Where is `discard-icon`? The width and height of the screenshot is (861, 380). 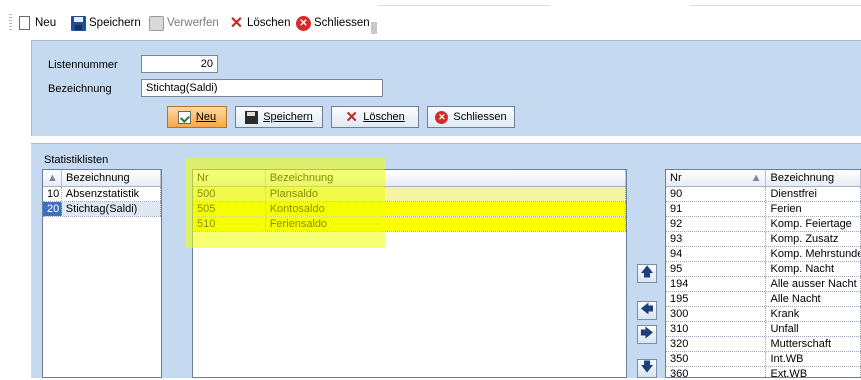
discard-icon is located at coordinates (156, 23).